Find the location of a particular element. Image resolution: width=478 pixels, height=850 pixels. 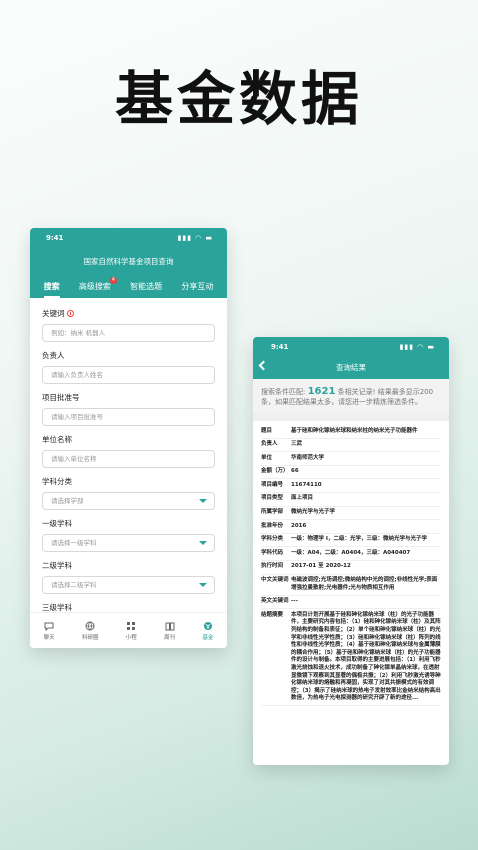

summary-prefix: 搜索条件匹配: is located at coordinates (283, 392).